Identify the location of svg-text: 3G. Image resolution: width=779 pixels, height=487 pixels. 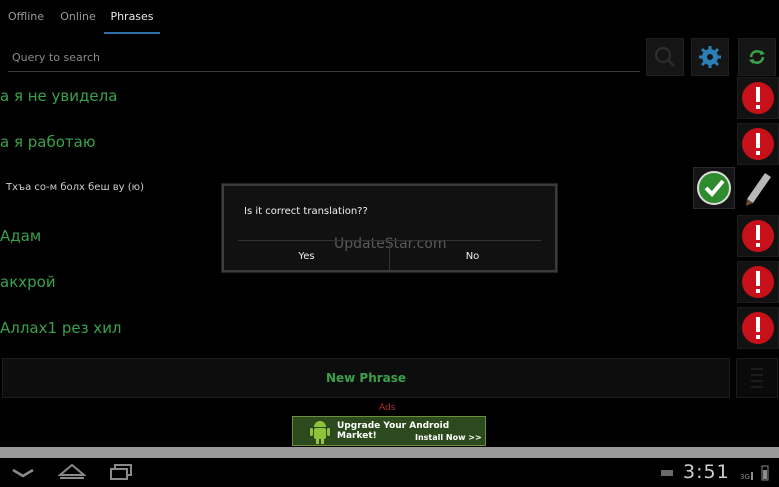
(745, 477).